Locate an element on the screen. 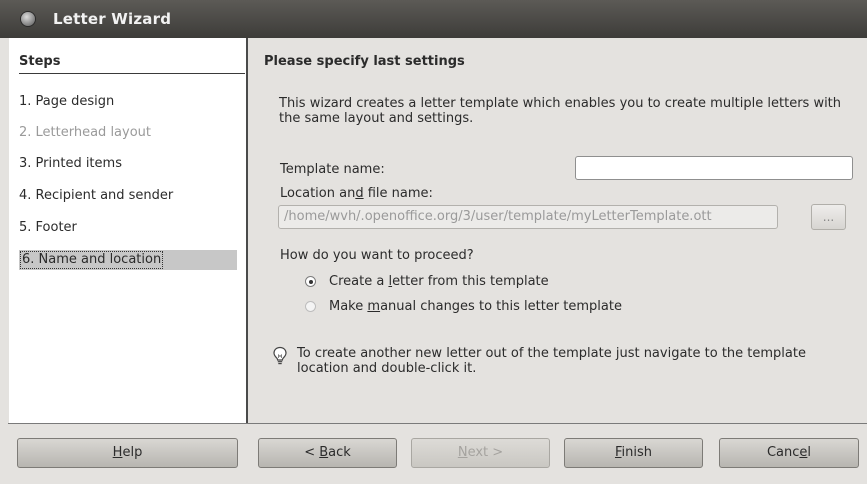 Image resolution: width=867 pixels, height=484 pixels. next-button: Next > is located at coordinates (480, 453).